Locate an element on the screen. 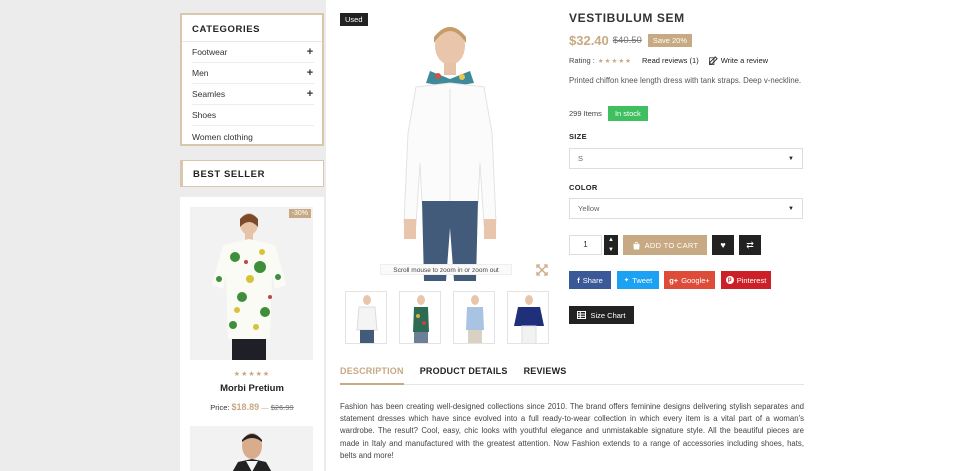 The height and width of the screenshot is (471, 980). google-share-button: g+ Google+ is located at coordinates (689, 280).